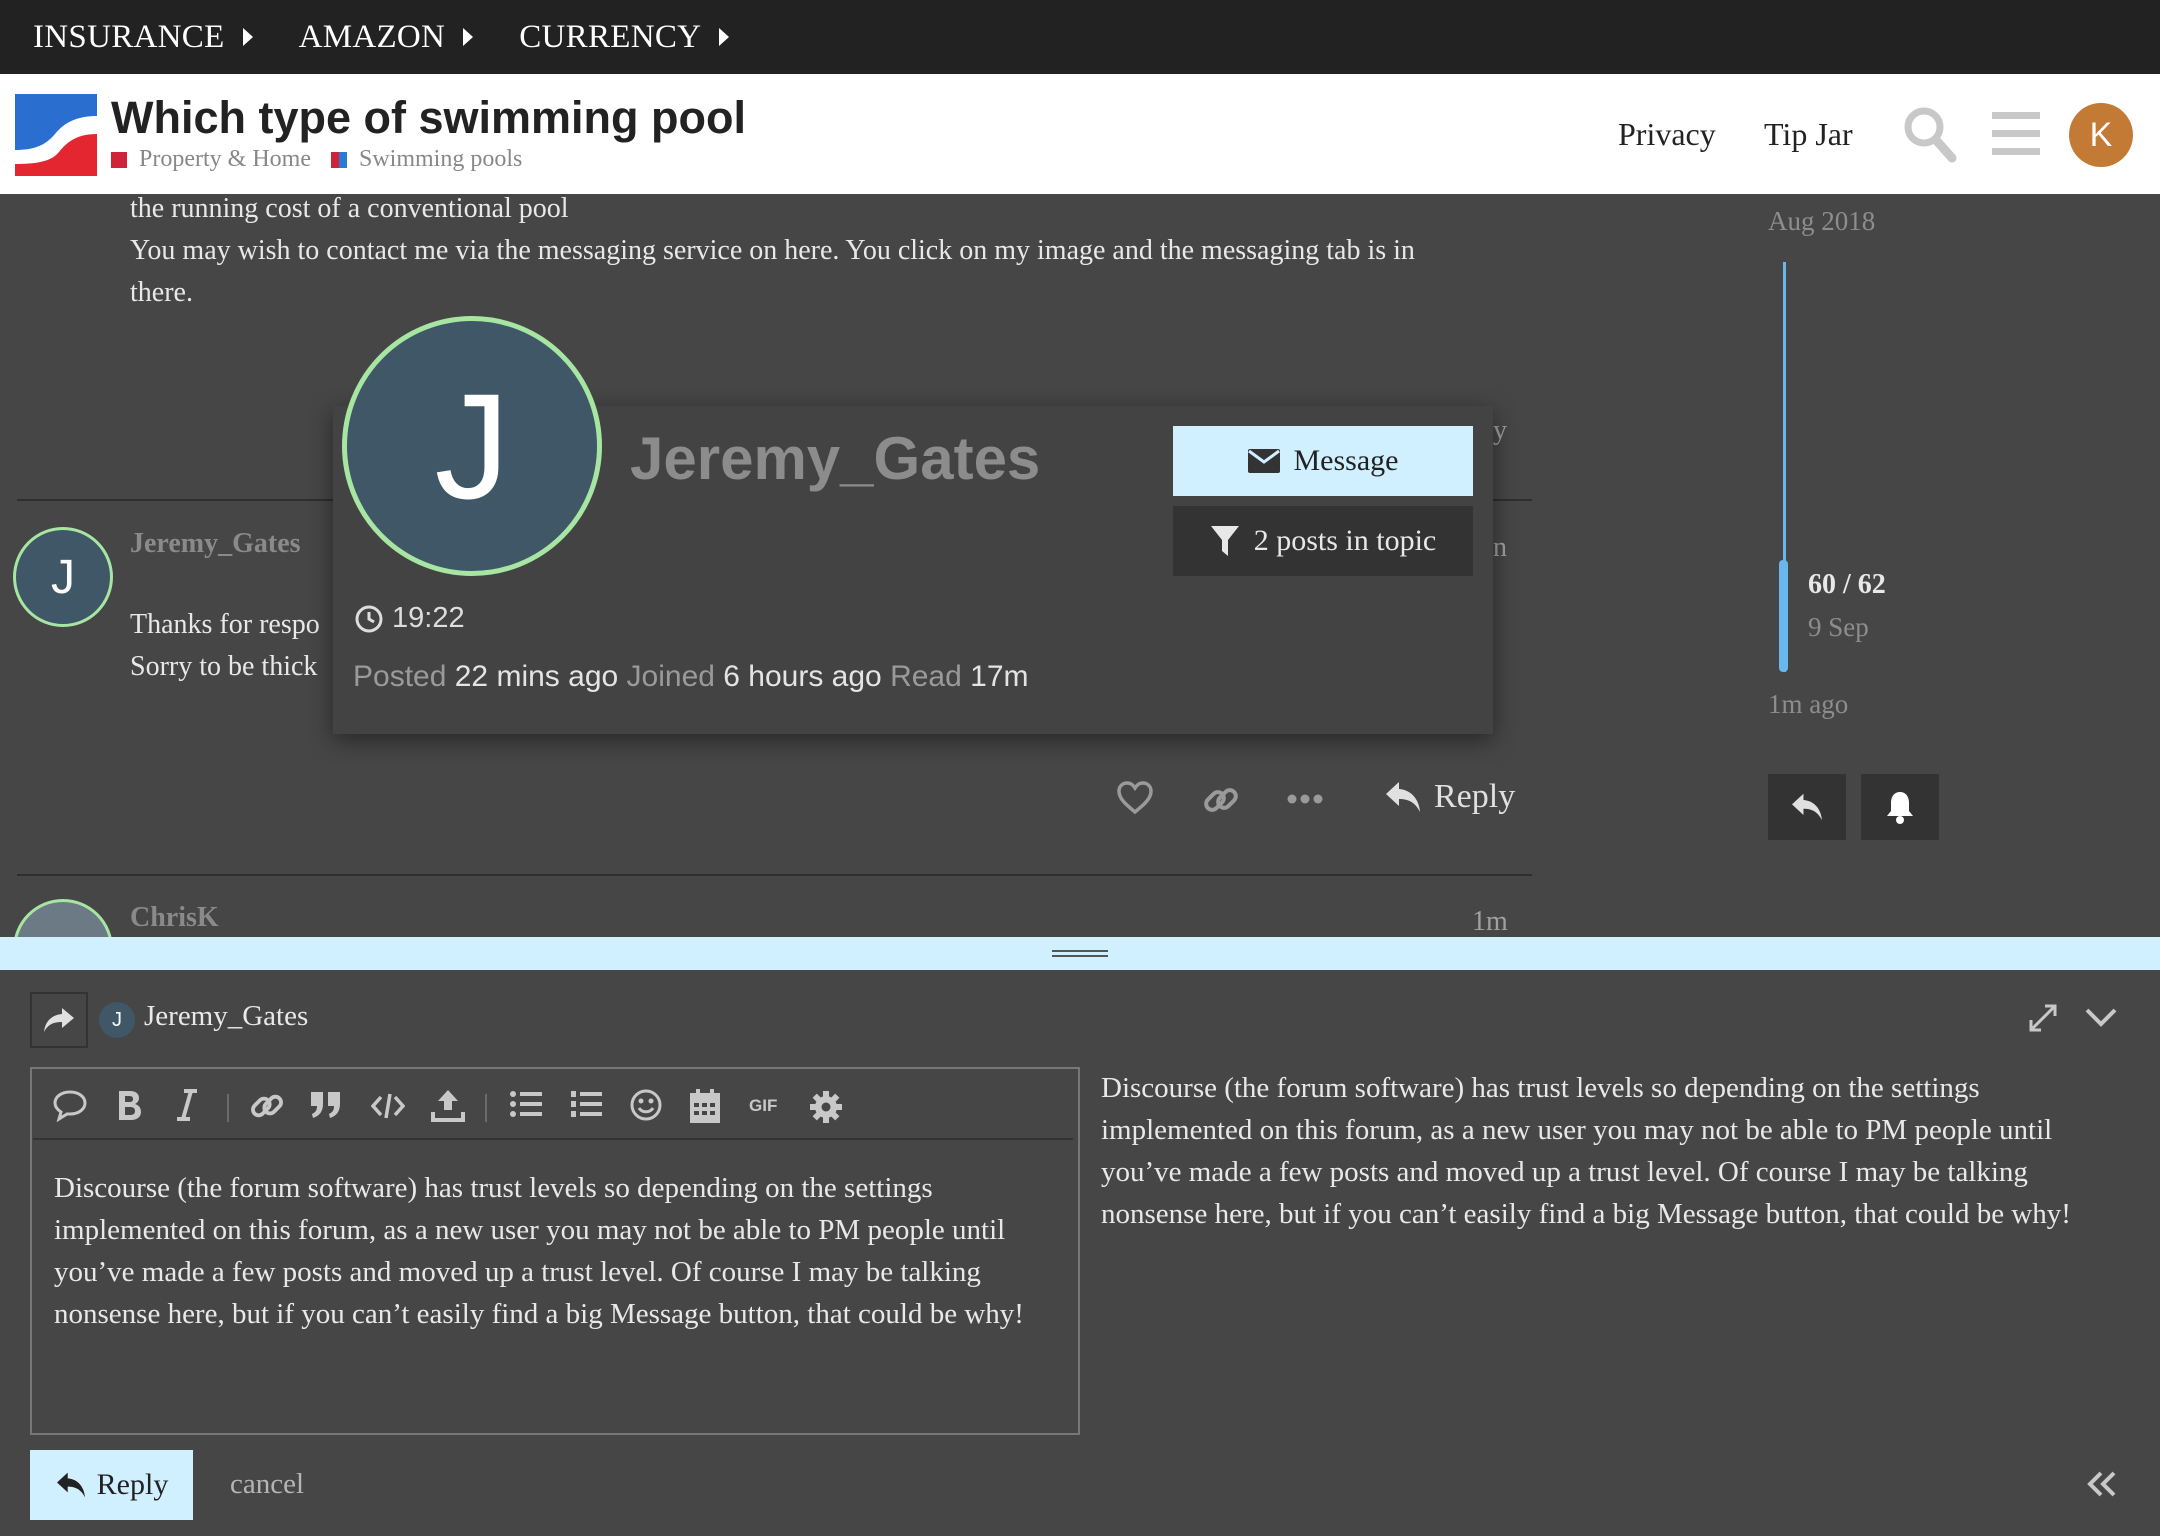  Describe the element at coordinates (835, 458) in the screenshot. I see `user-card-name: Jeremy_Gates` at that location.